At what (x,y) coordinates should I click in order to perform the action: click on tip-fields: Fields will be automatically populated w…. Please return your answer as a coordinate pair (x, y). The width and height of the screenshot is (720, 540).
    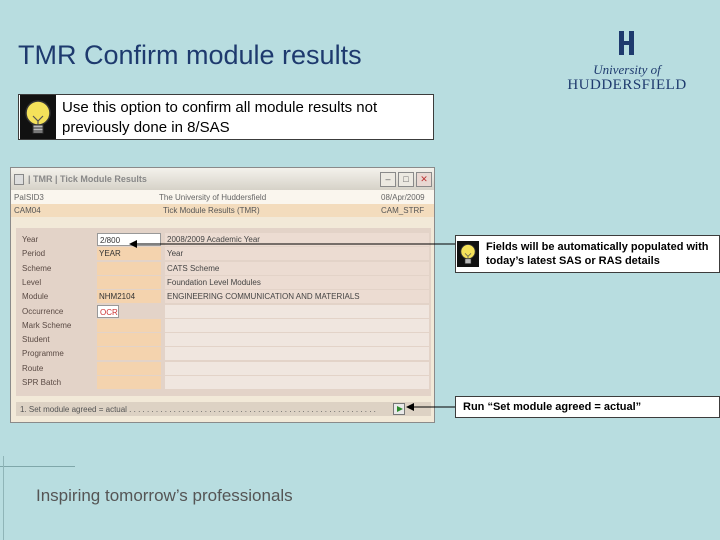
    Looking at the image, I should click on (587, 254).